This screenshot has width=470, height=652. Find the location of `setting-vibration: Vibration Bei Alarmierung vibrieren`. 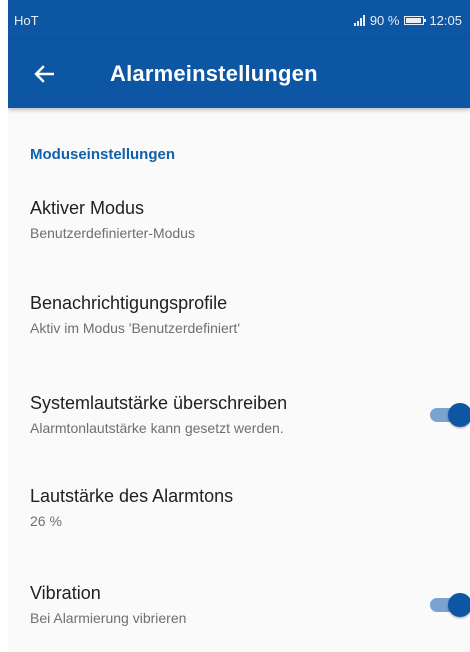

setting-vibration: Vibration Bei Alarmierung vibrieren is located at coordinates (239, 604).